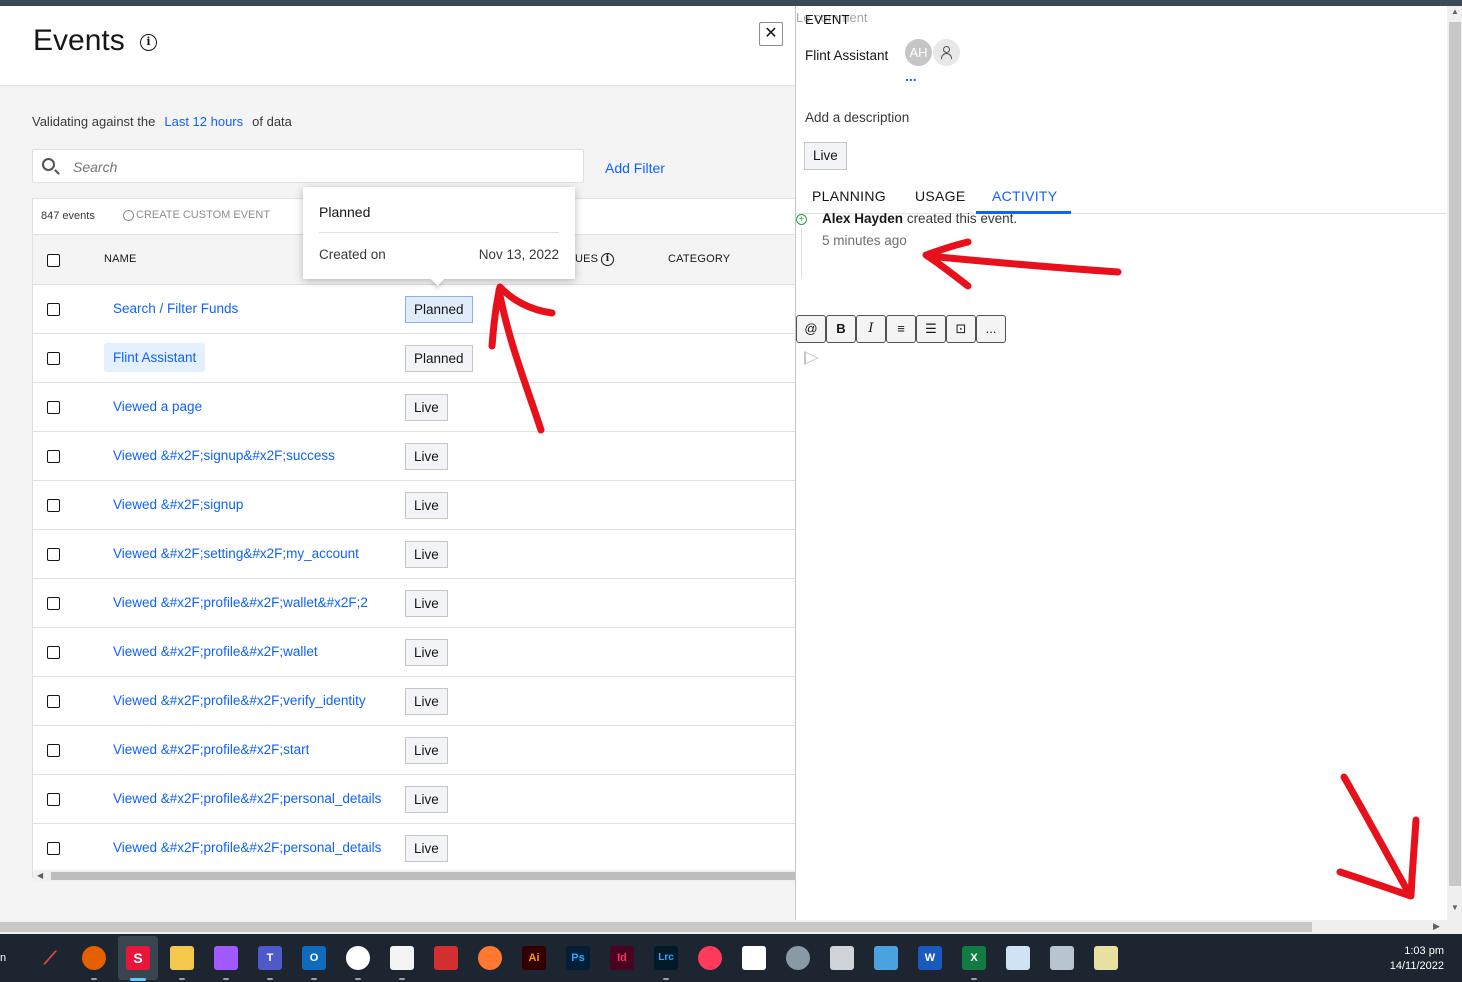 The height and width of the screenshot is (982, 1462). What do you see at coordinates (53, 260) in the screenshot?
I see `select-all-checkbox` at bounding box center [53, 260].